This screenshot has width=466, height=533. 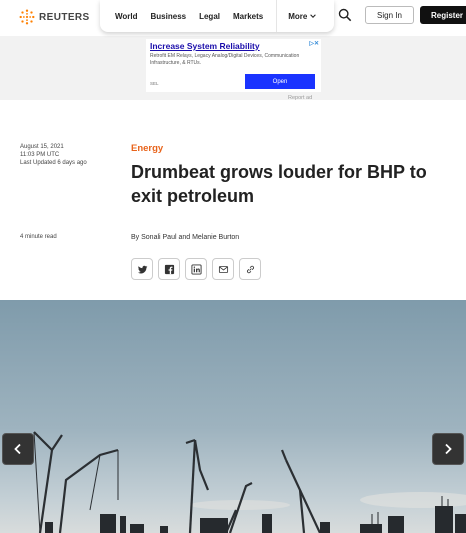 What do you see at coordinates (300, 98) in the screenshot?
I see `report-ad-link: Report ad` at bounding box center [300, 98].